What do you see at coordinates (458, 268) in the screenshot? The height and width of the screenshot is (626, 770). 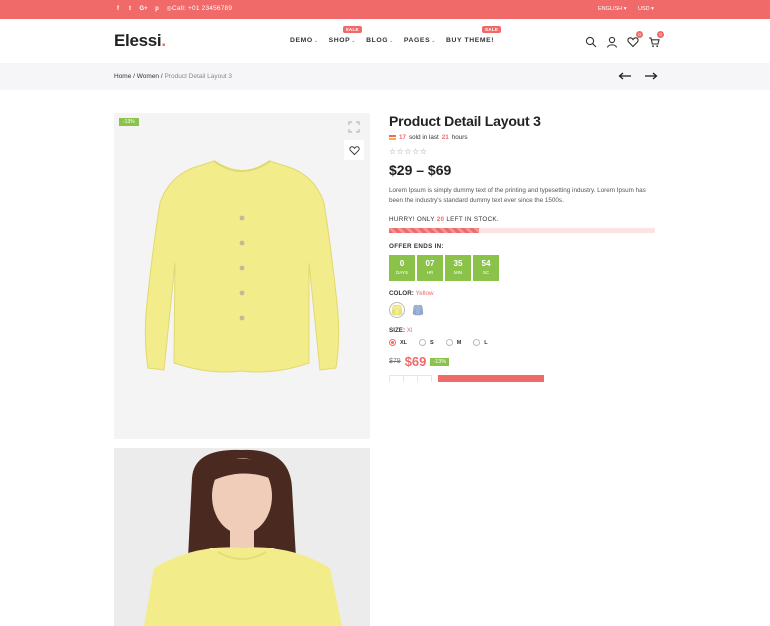 I see `countdown-minutes: 35 MIN` at bounding box center [458, 268].